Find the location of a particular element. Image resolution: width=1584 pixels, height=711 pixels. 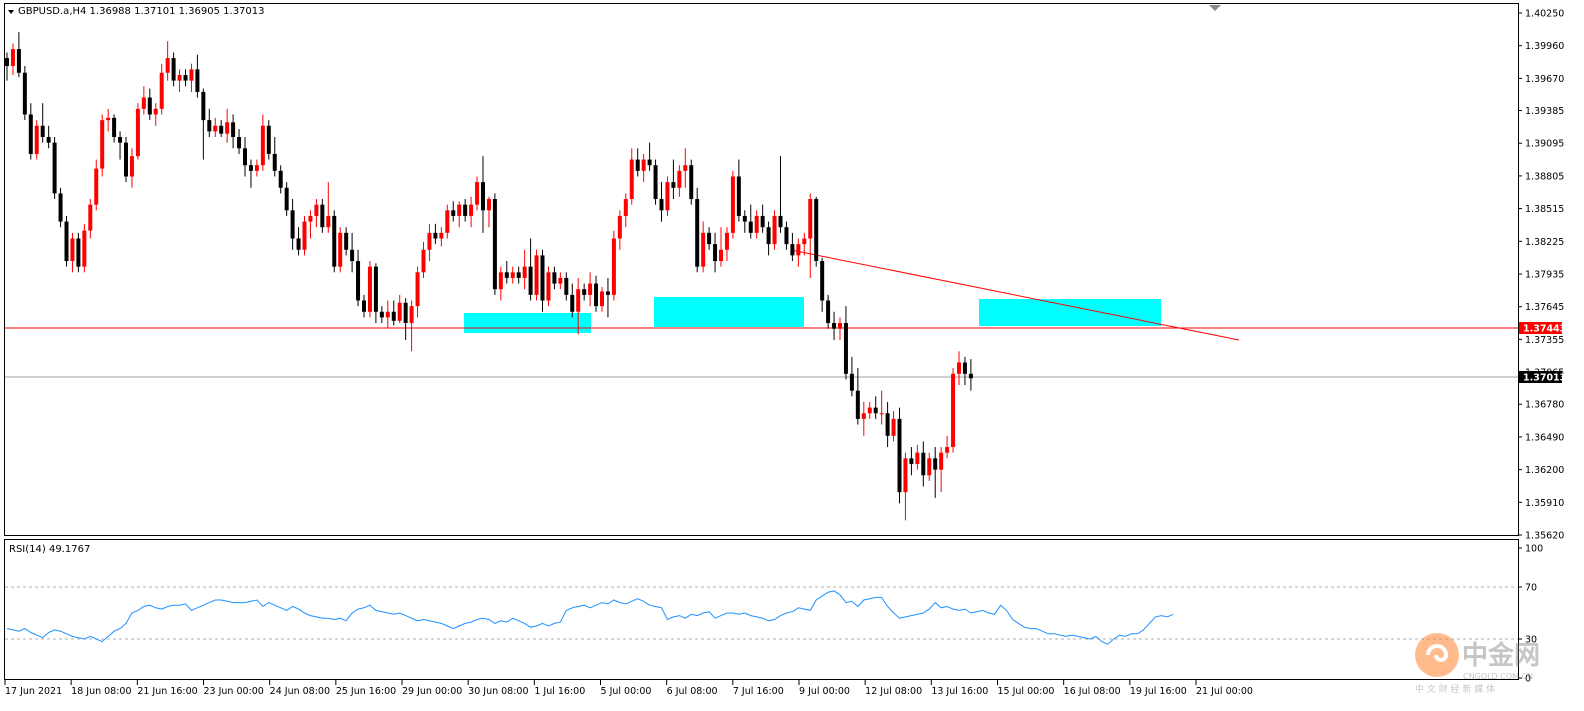

price-tick-label: 1.37935 is located at coordinates (1544, 275).